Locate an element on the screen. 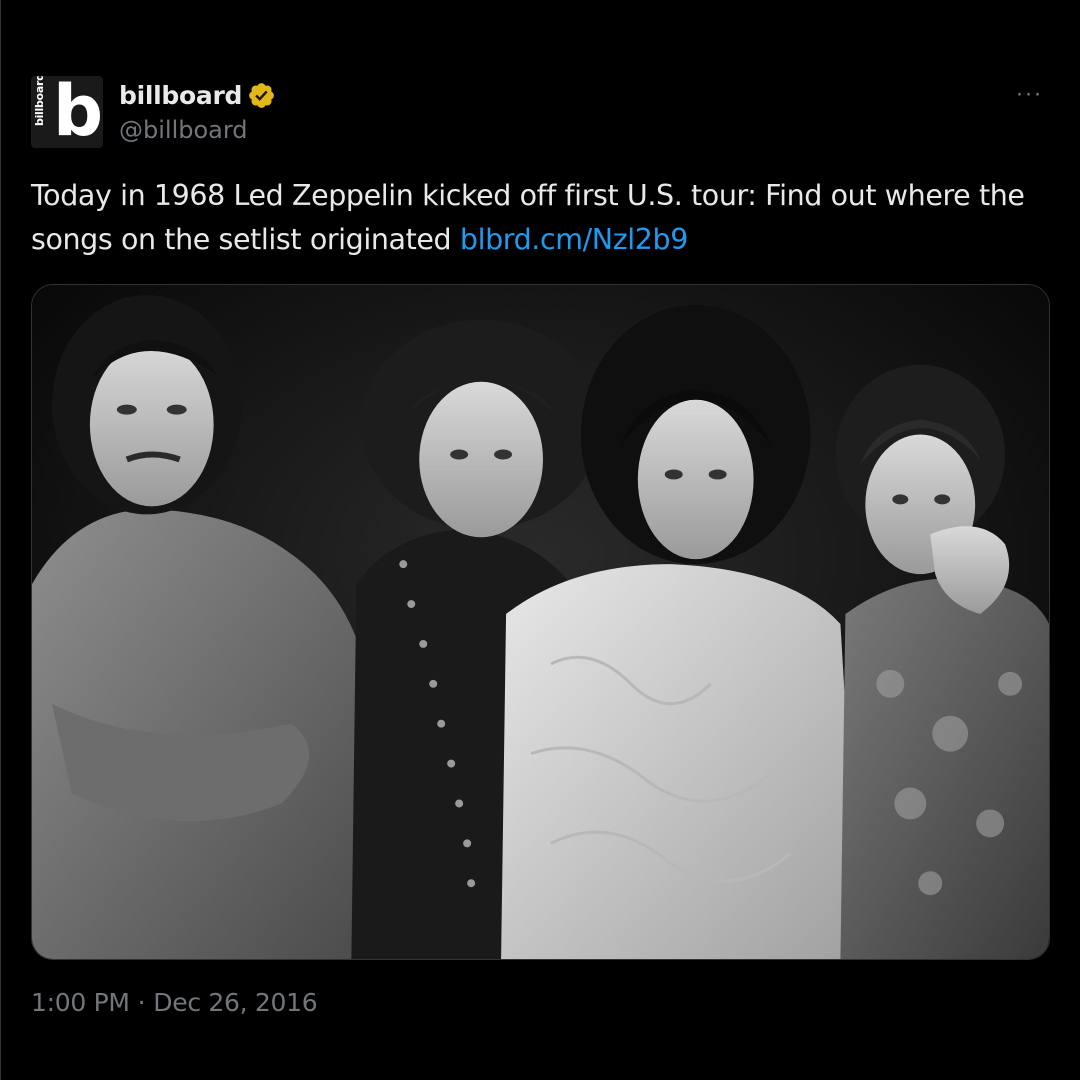 The width and height of the screenshot is (1080, 1080). timestamp-date: Dec 26, 2016 is located at coordinates (235, 1002).